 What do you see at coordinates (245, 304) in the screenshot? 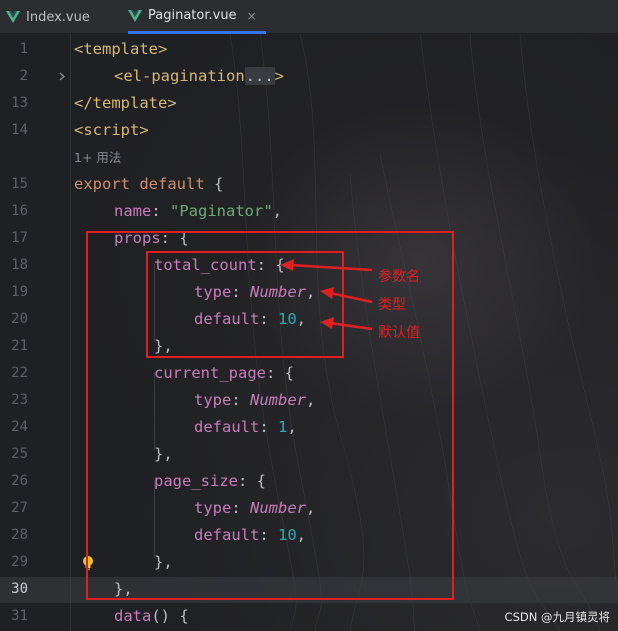
I see `total-count-highlight-box` at bounding box center [245, 304].